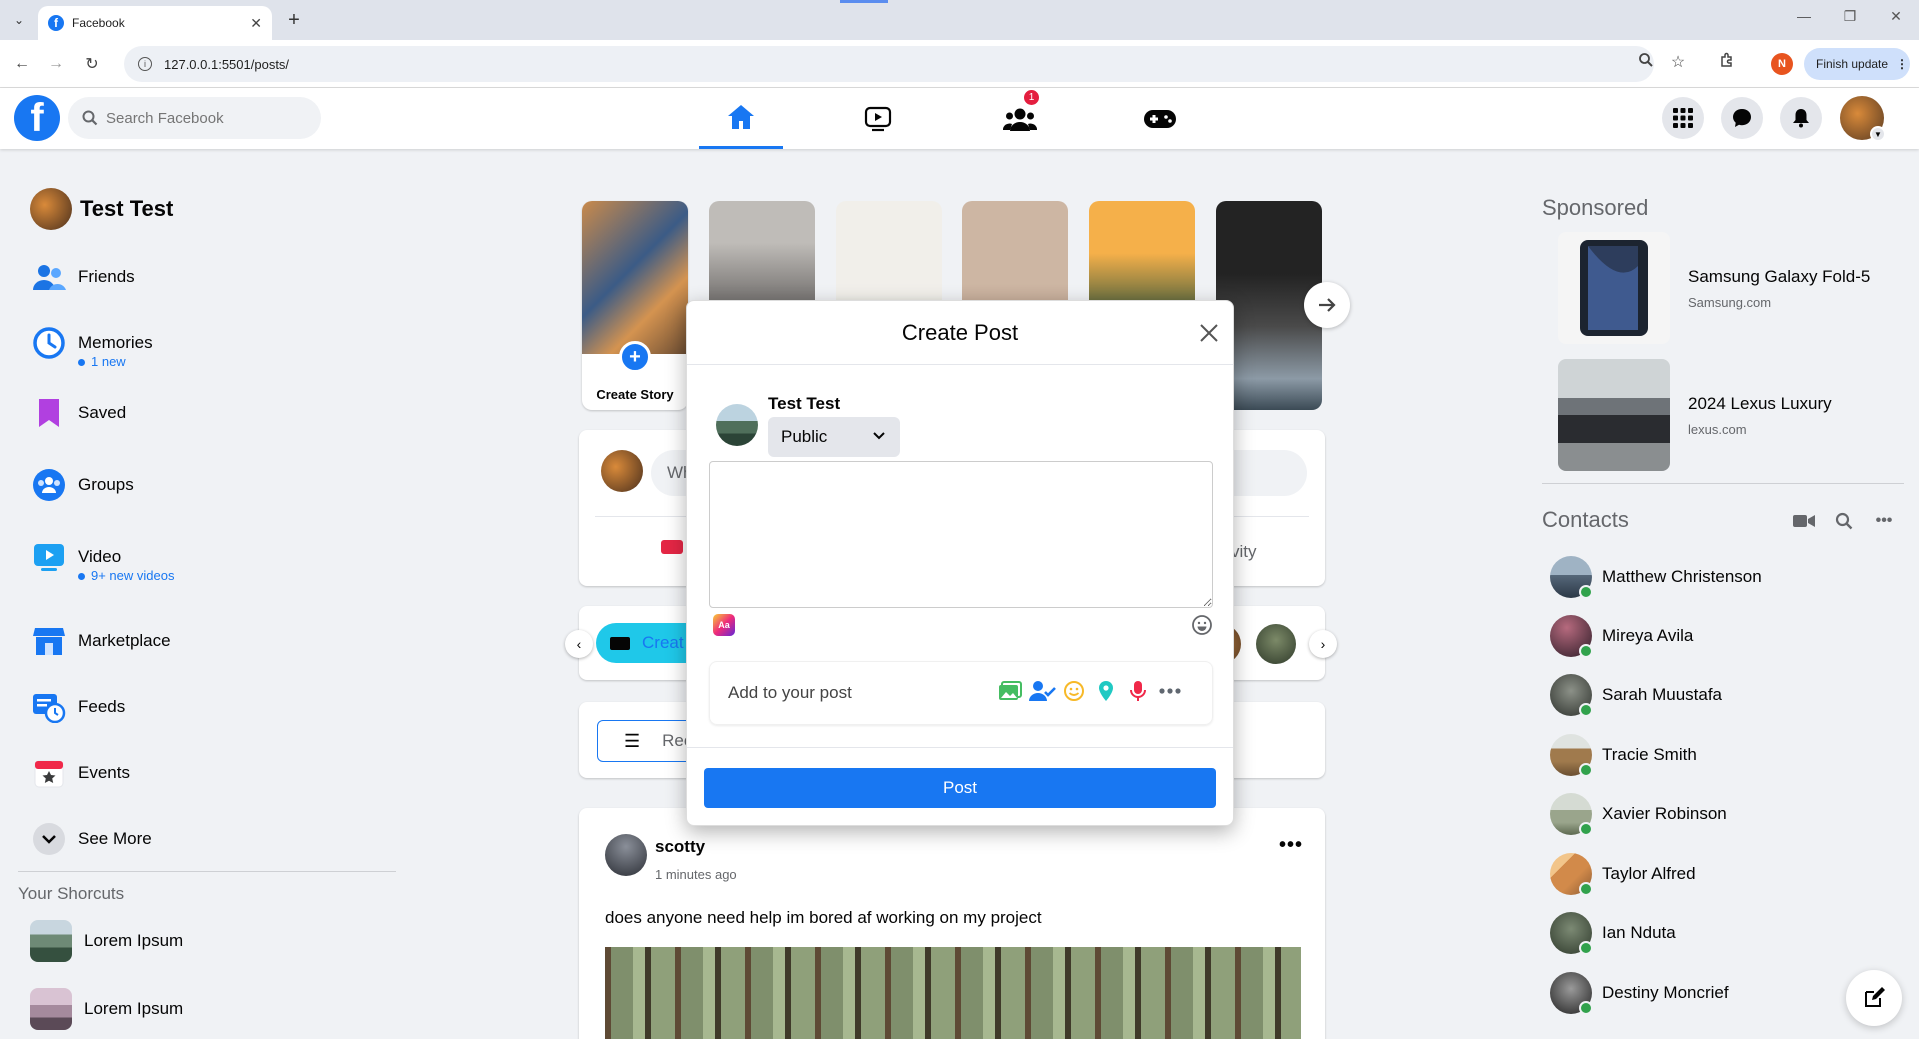 This screenshot has width=1919, height=1039. Describe the element at coordinates (294, 20) in the screenshot. I see `new-tab-button: +` at that location.